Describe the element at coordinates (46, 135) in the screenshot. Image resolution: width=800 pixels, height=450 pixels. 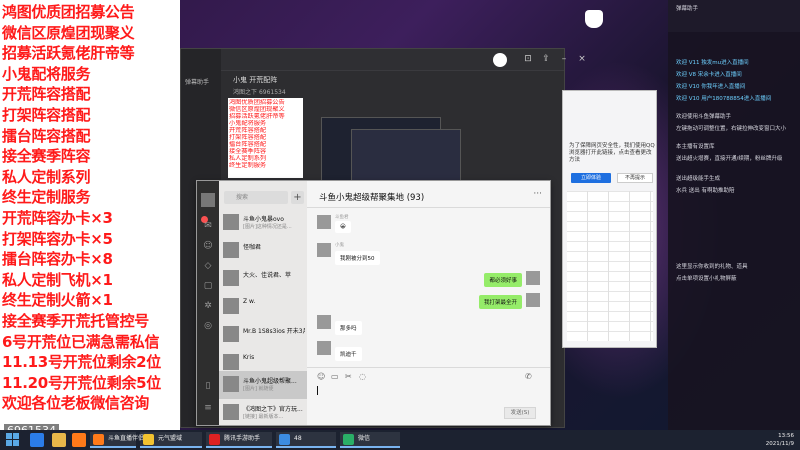
I see `announcement-line: 擂台阵容搭配` at that location.